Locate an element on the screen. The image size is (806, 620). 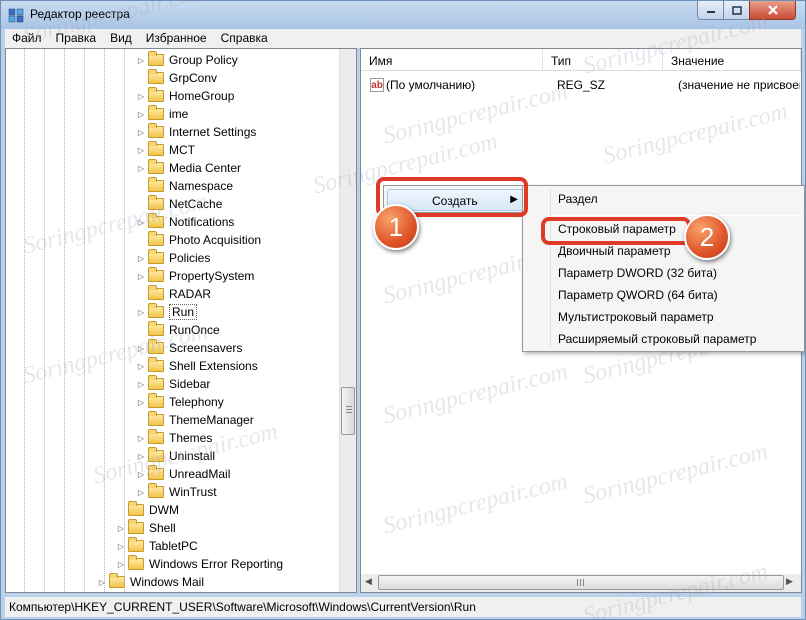
tree-item-label: Namespace is located at coordinates (201, 186).